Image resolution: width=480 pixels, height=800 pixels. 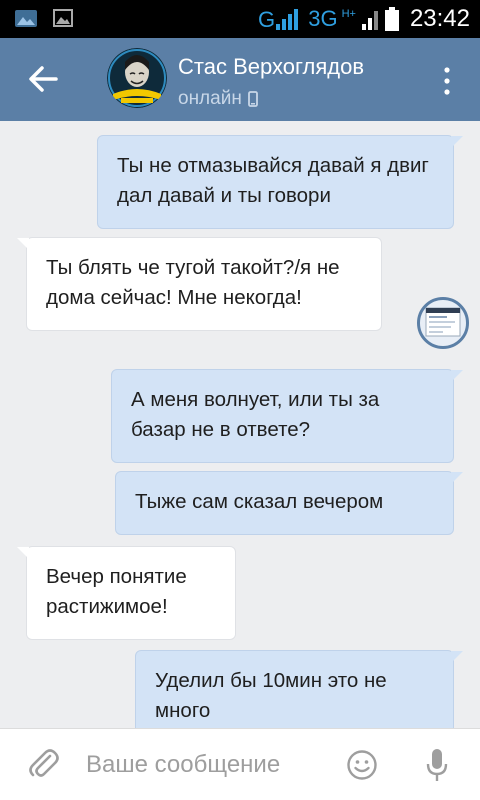 What do you see at coordinates (211, 765) in the screenshot?
I see `message-input` at bounding box center [211, 765].